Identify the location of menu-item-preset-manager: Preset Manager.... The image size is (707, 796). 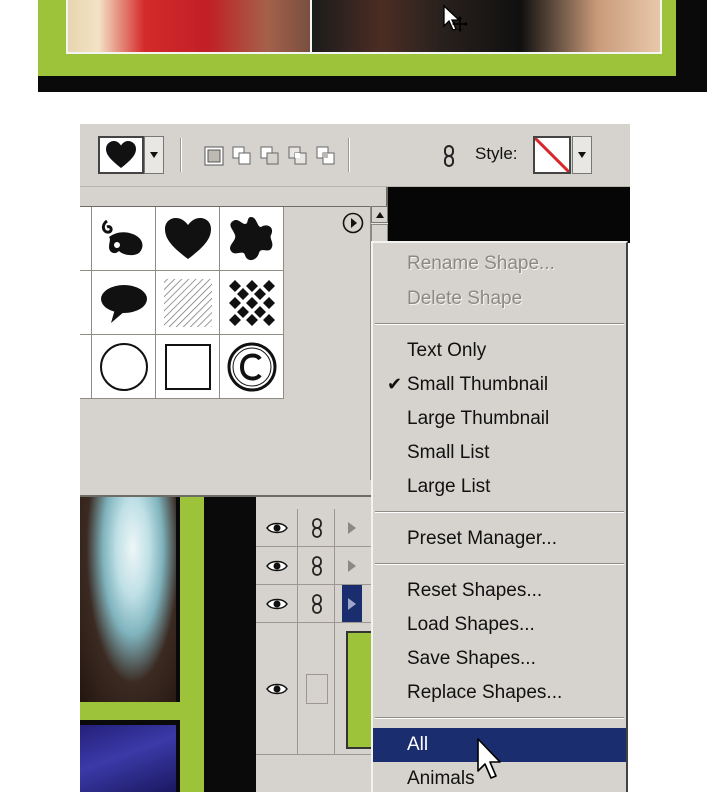
(499, 539).